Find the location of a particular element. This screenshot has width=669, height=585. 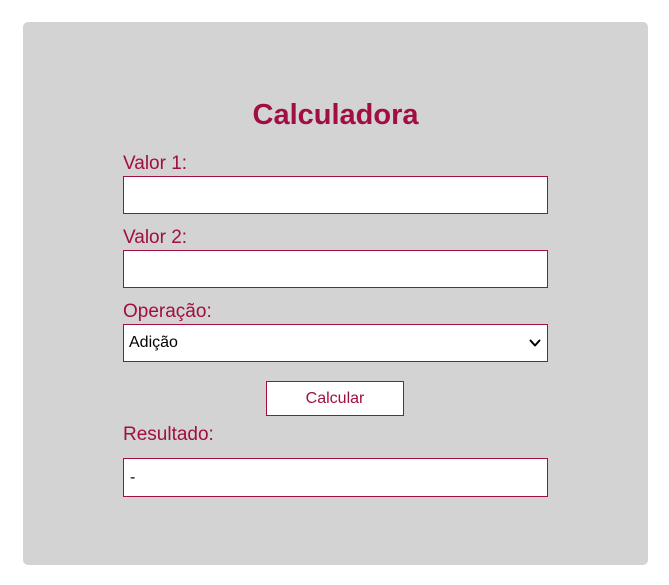

value2-label: Valor 2: is located at coordinates (155, 237).